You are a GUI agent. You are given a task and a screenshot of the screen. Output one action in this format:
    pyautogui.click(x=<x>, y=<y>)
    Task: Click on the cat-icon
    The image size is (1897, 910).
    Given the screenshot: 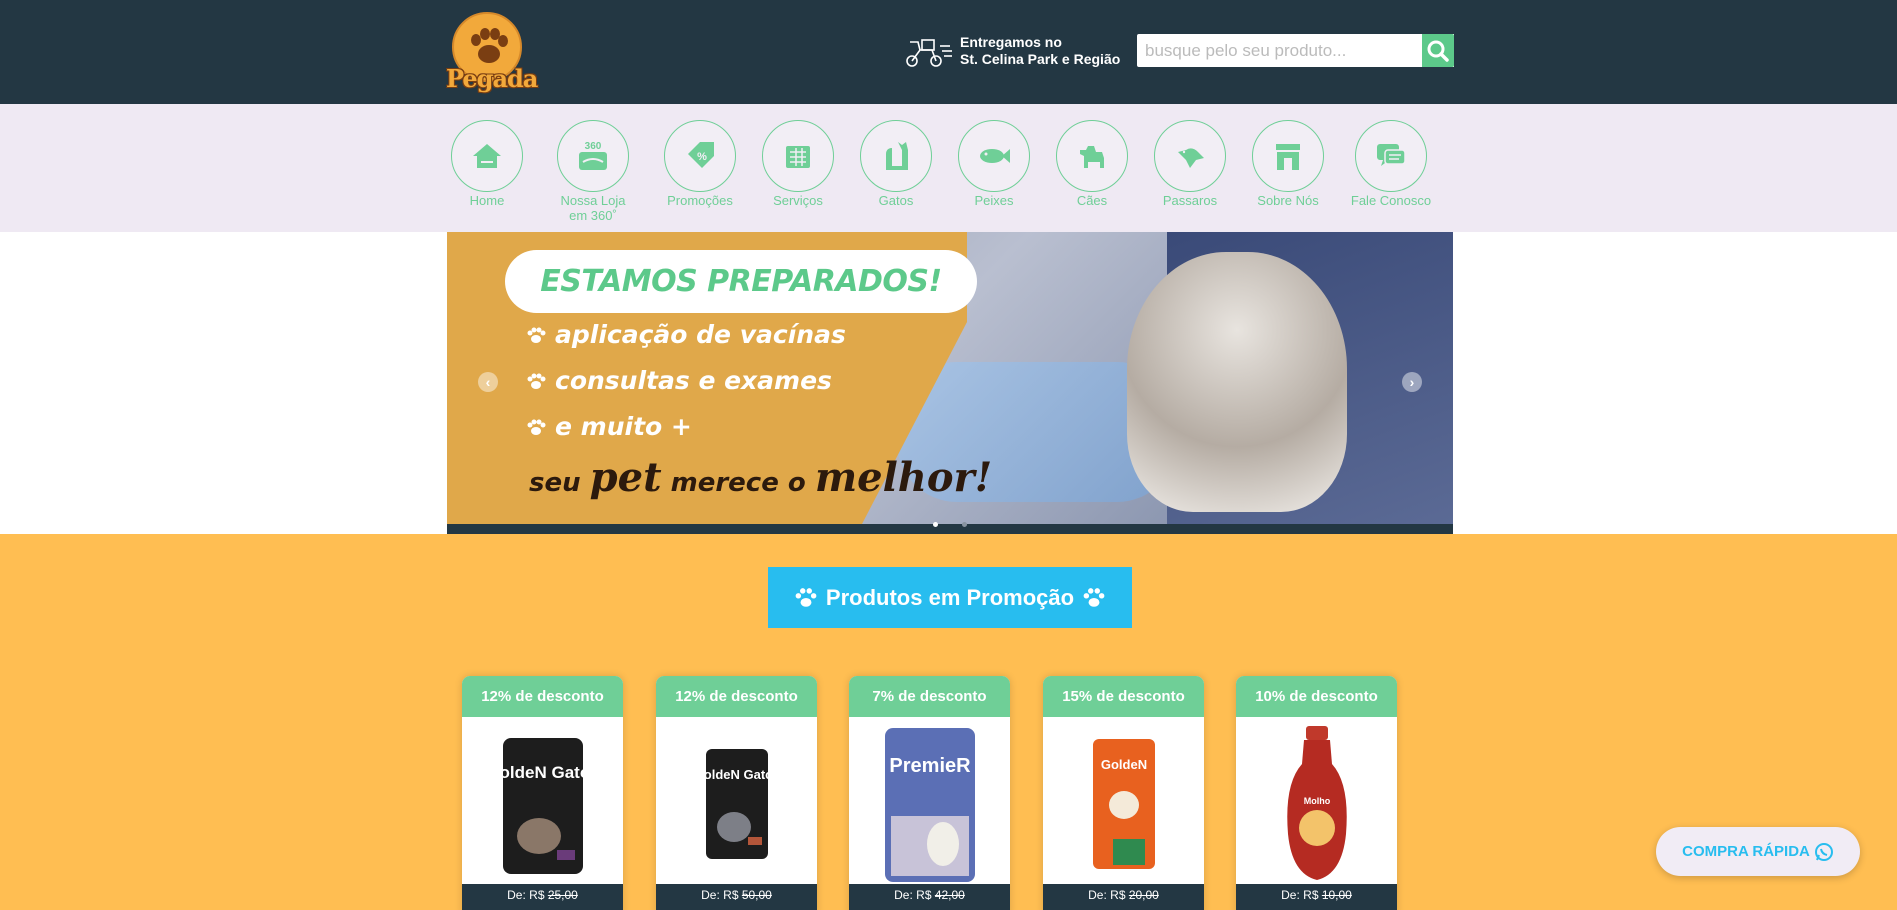 What is the action you would take?
    pyautogui.click(x=897, y=156)
    